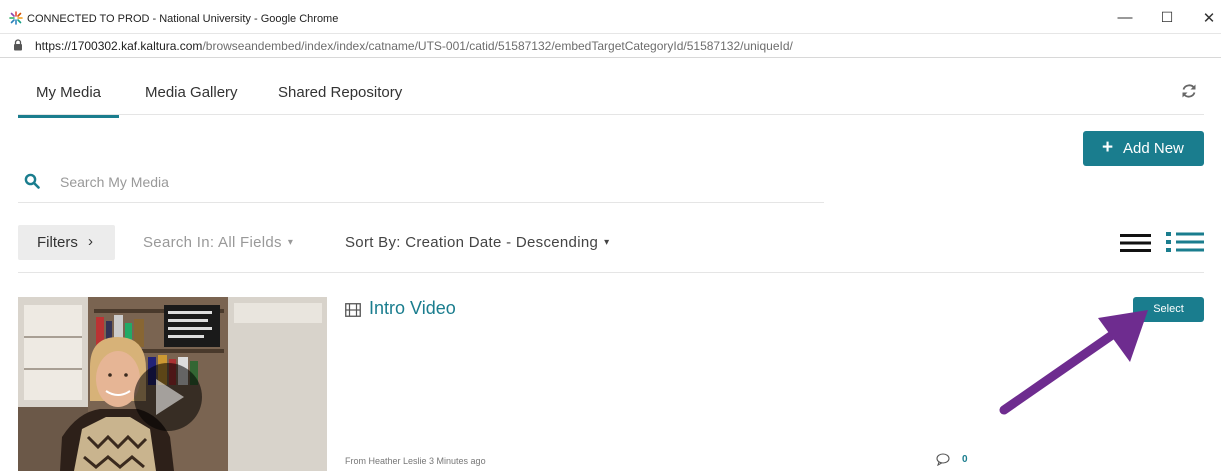 The width and height of the screenshot is (1221, 476). What do you see at coordinates (610, 96) in the screenshot?
I see `media-tabs: My Media Media Gallery Shared Repository` at bounding box center [610, 96].